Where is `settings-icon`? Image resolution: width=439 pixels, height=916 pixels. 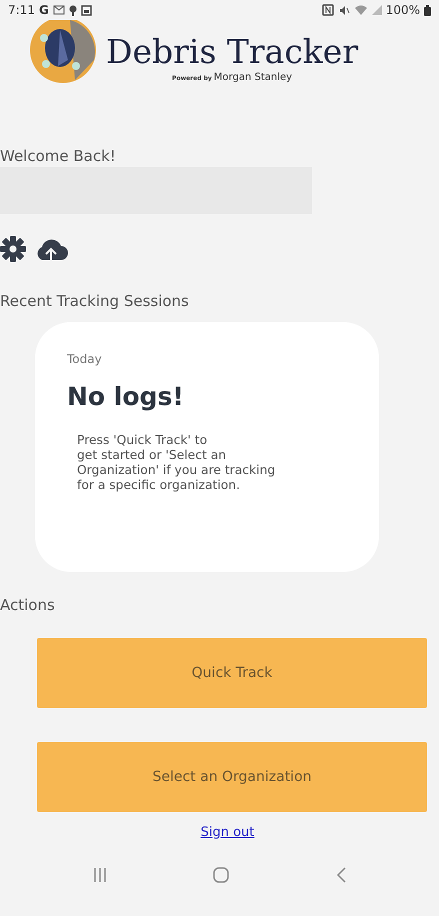 settings-icon is located at coordinates (13, 249).